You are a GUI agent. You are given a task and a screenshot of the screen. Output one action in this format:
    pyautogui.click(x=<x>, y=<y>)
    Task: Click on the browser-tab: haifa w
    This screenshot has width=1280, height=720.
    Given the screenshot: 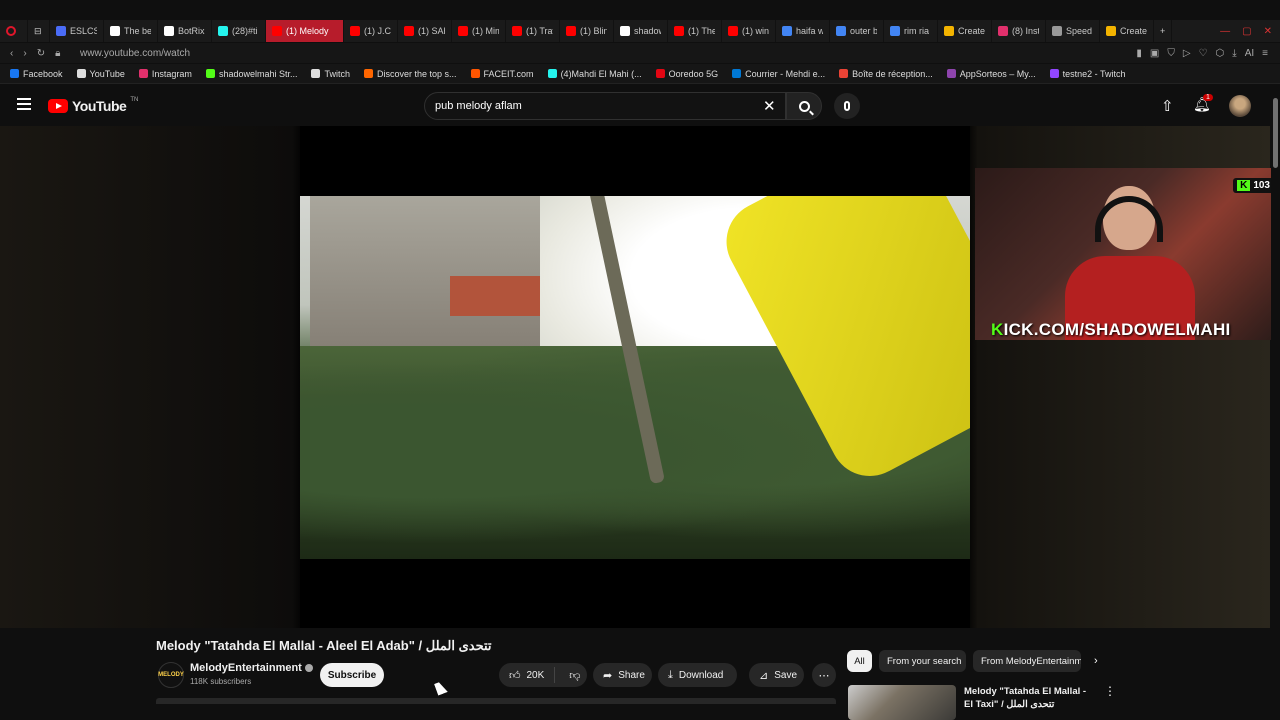 What is the action you would take?
    pyautogui.click(x=803, y=31)
    